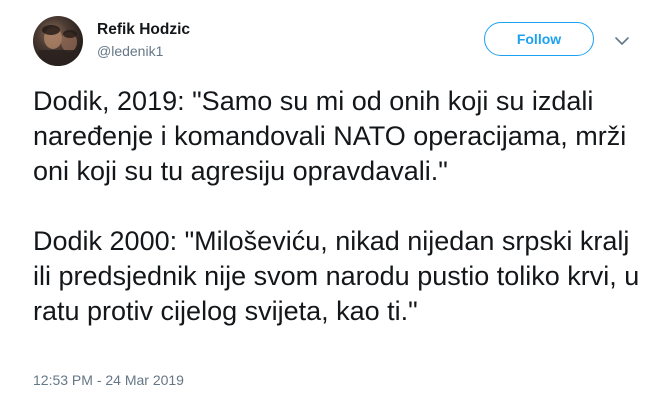  I want to click on avatar, so click(58, 41).